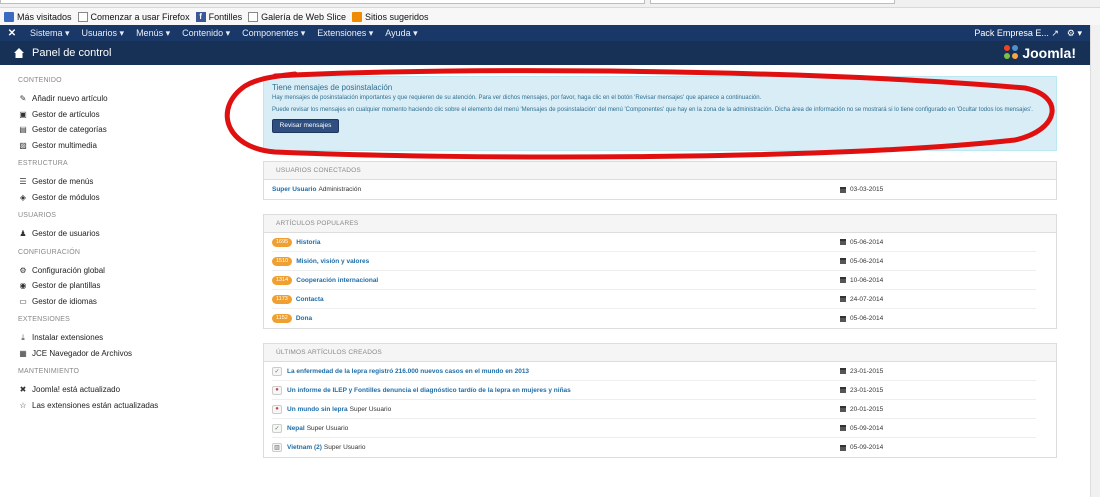 This screenshot has width=1100, height=497. What do you see at coordinates (23, 197) in the screenshot?
I see `cube-icon: ◈` at bounding box center [23, 197].